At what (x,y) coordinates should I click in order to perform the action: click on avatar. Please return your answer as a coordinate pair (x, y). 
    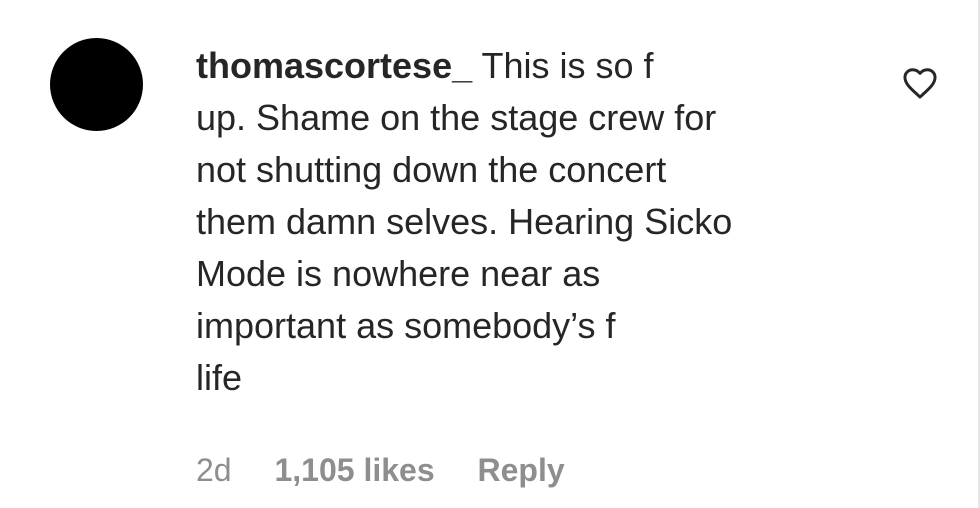
    Looking at the image, I should click on (96, 84).